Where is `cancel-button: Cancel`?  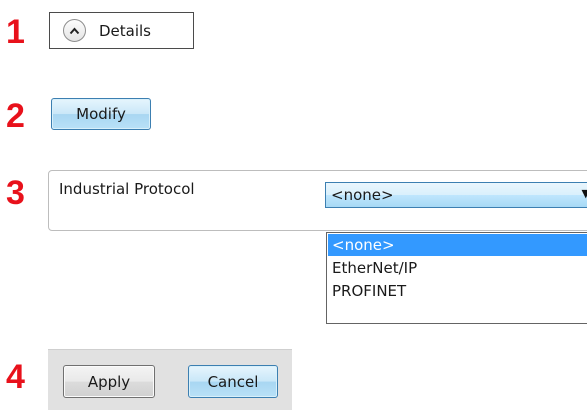 cancel-button: Cancel is located at coordinates (233, 381).